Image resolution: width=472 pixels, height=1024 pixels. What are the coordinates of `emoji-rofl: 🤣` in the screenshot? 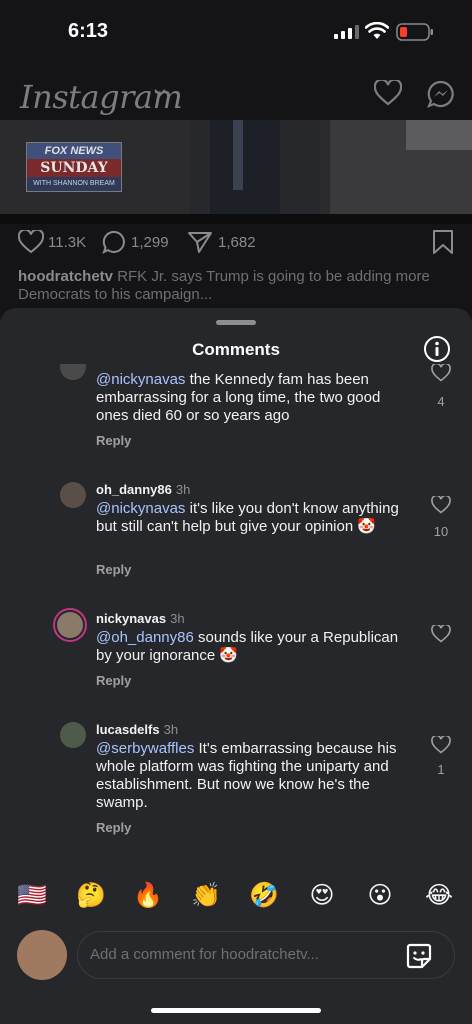 It's located at (264, 896).